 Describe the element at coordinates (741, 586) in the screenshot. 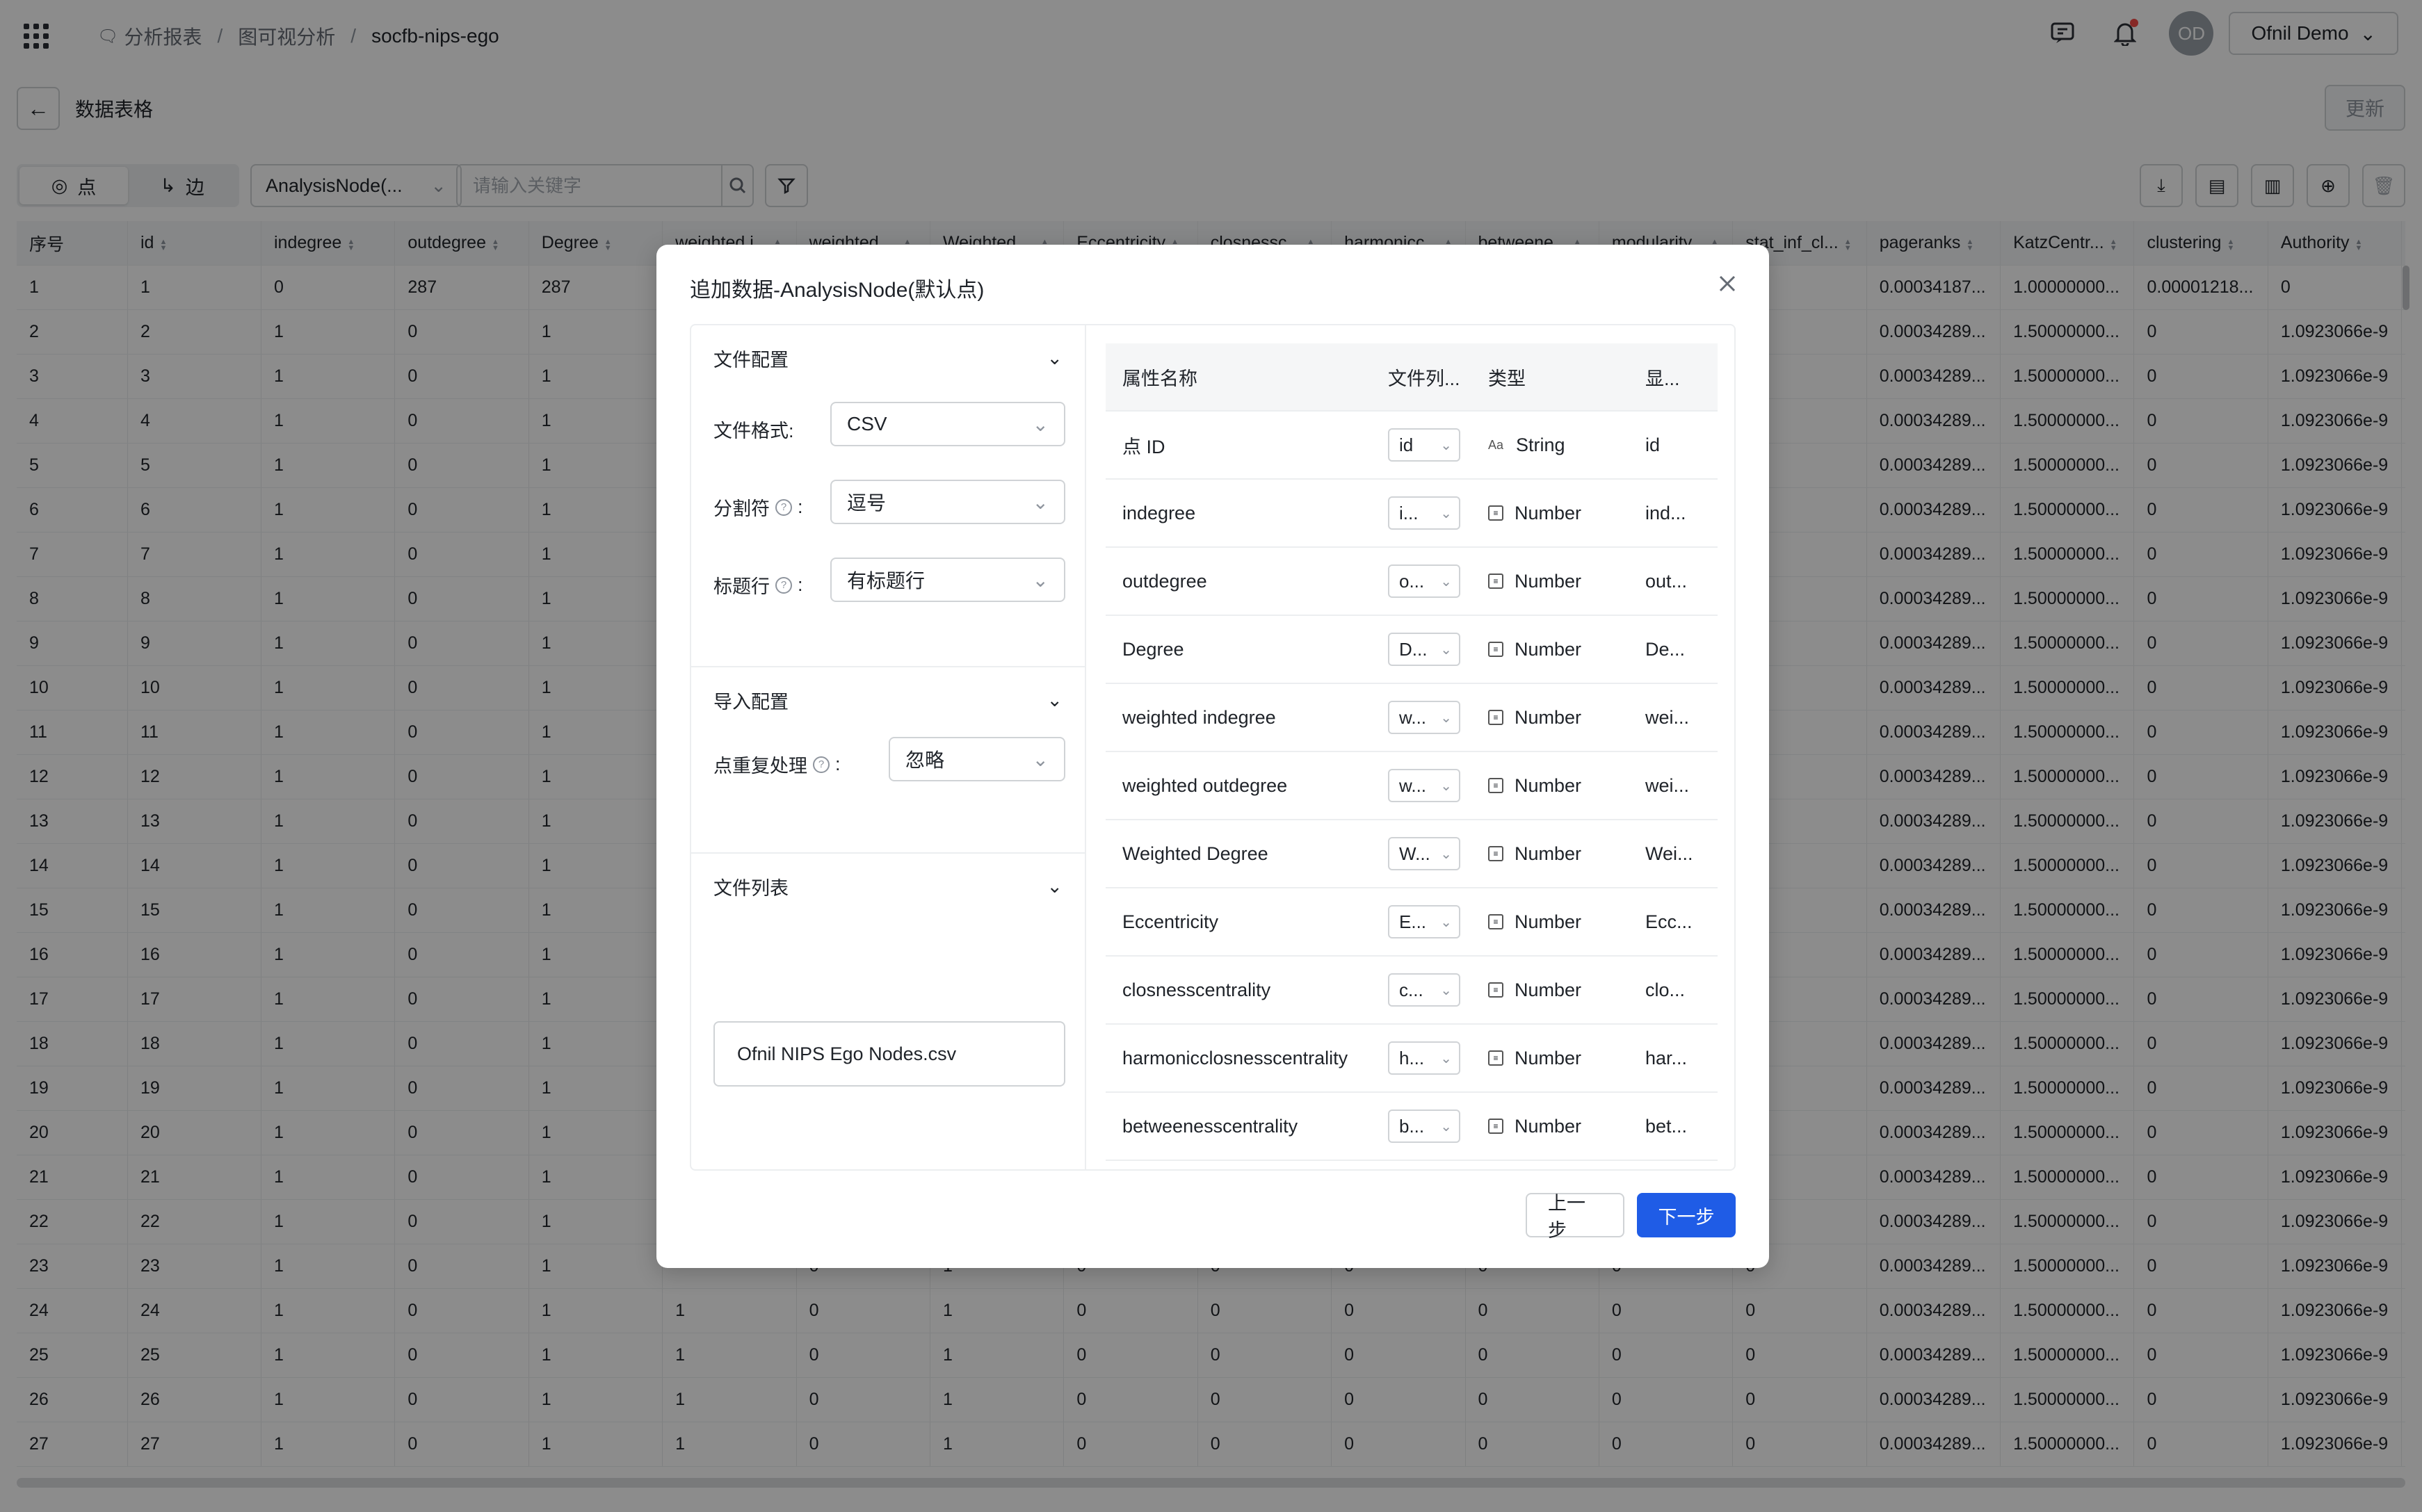

I see `header-label: 标题行` at that location.